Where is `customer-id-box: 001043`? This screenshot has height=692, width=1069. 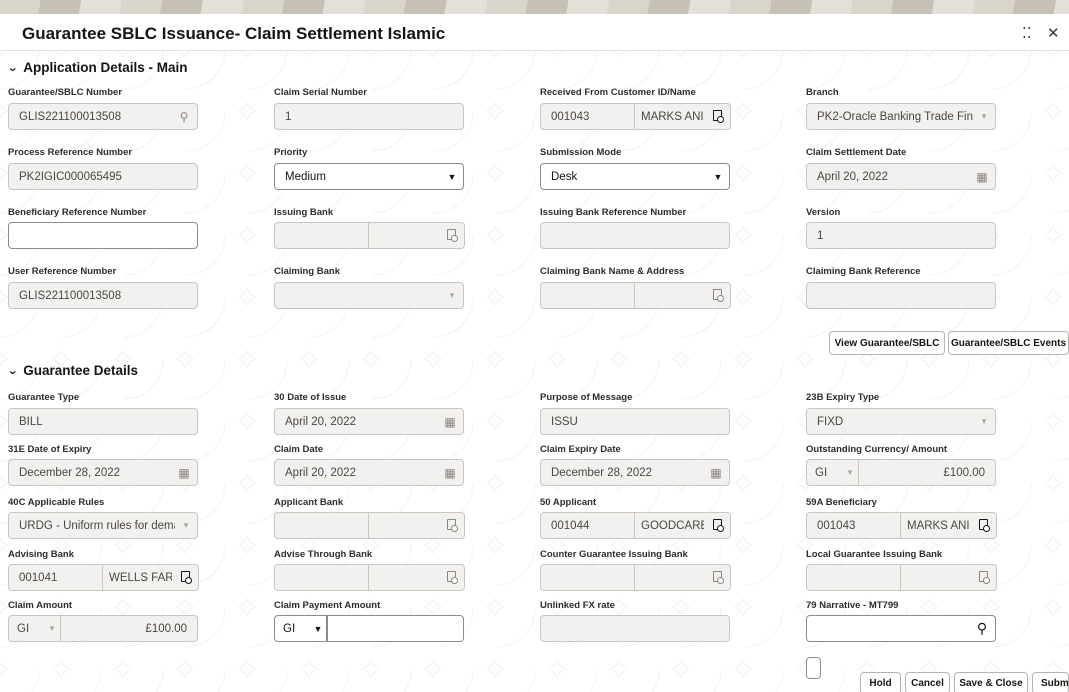
customer-id-box: 001043 is located at coordinates (587, 116).